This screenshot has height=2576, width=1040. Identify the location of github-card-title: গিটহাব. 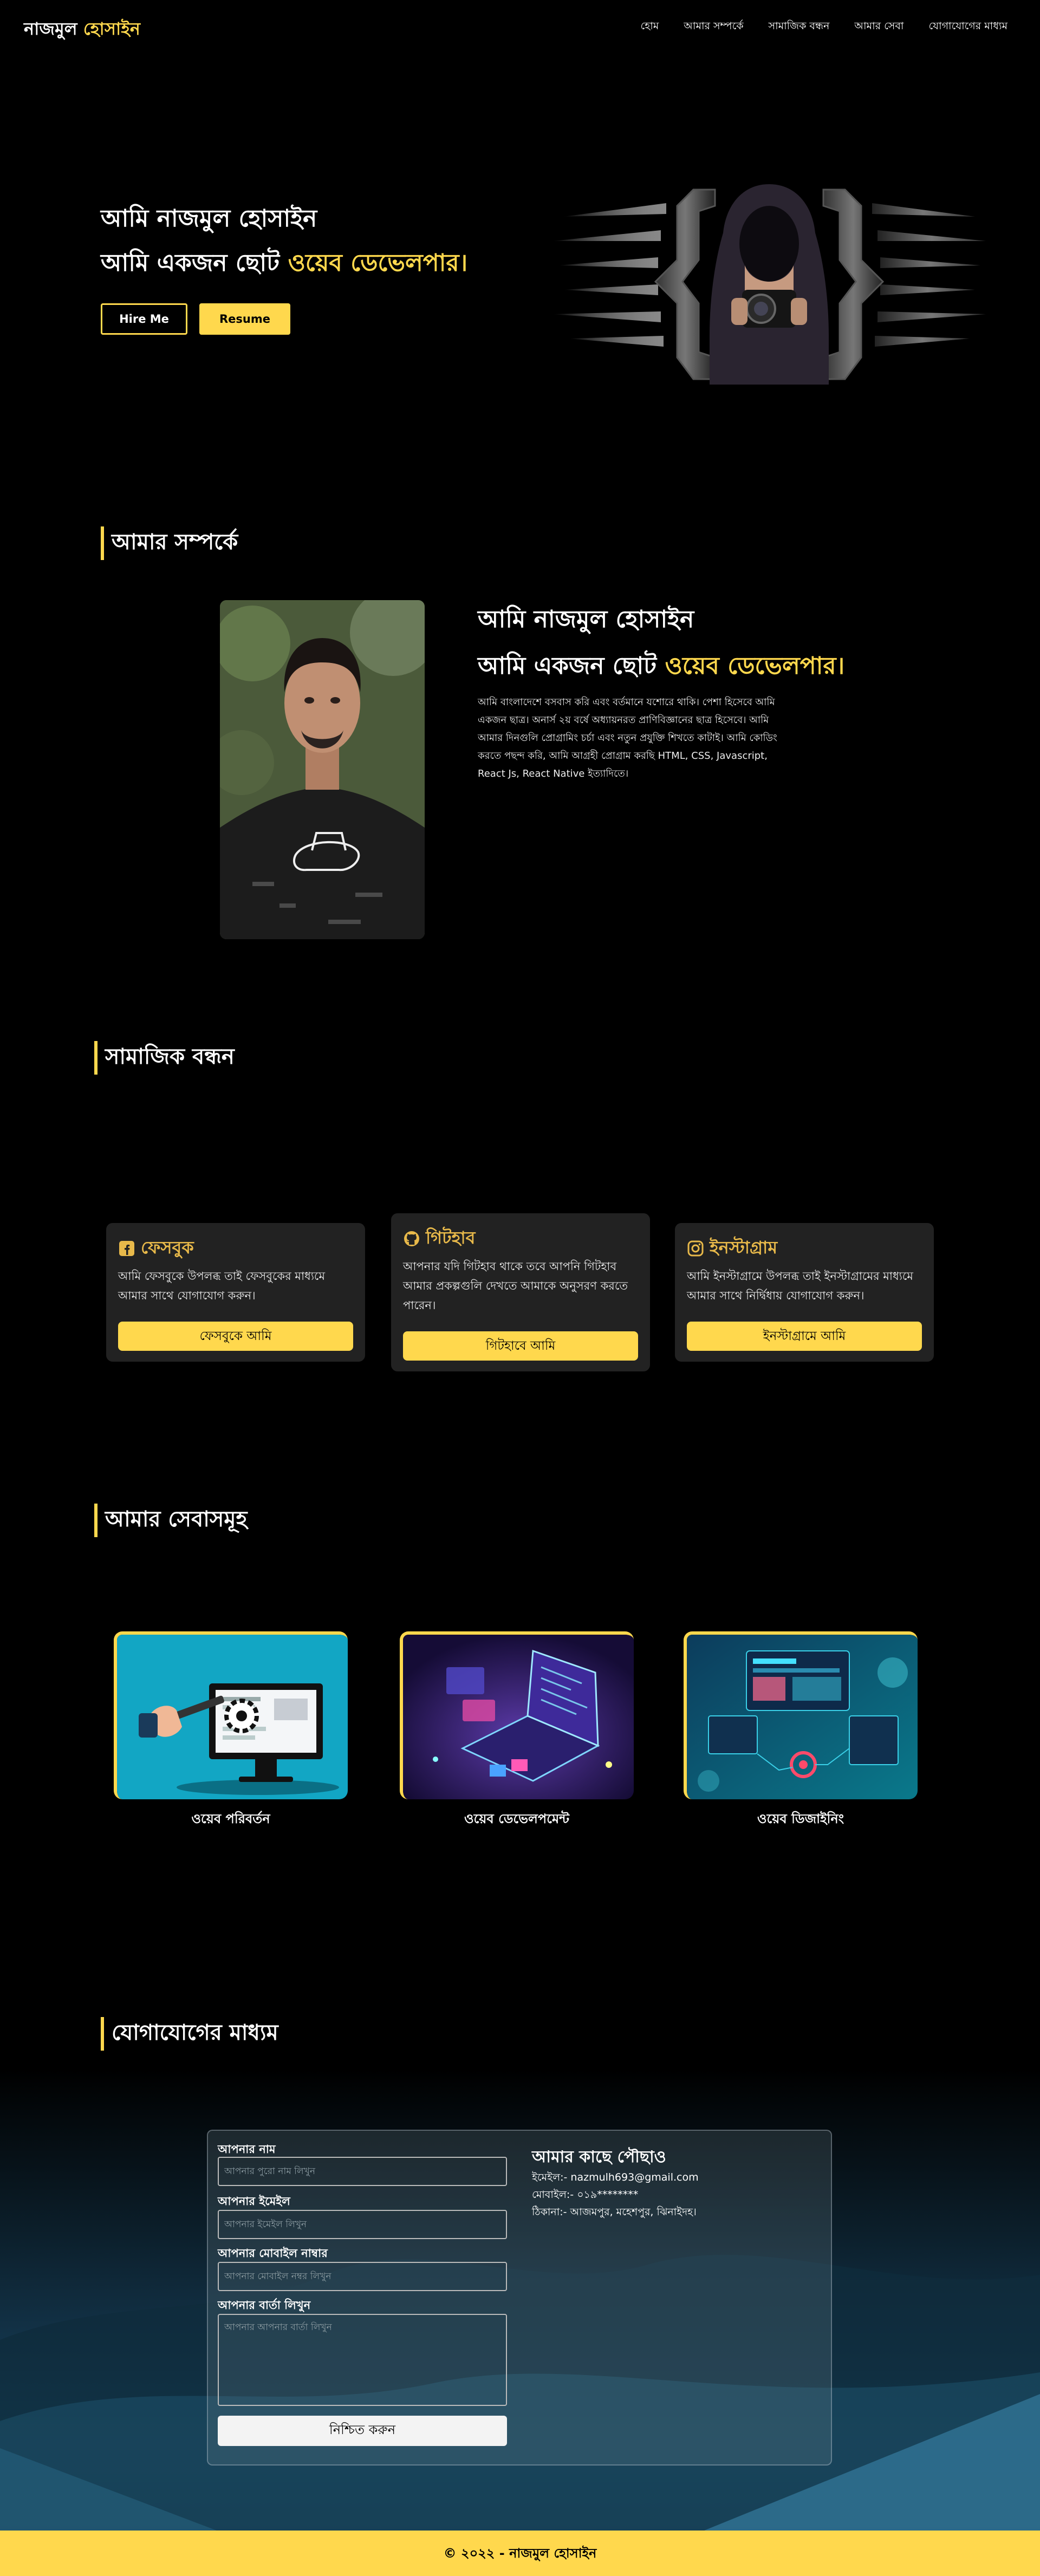
(439, 1238).